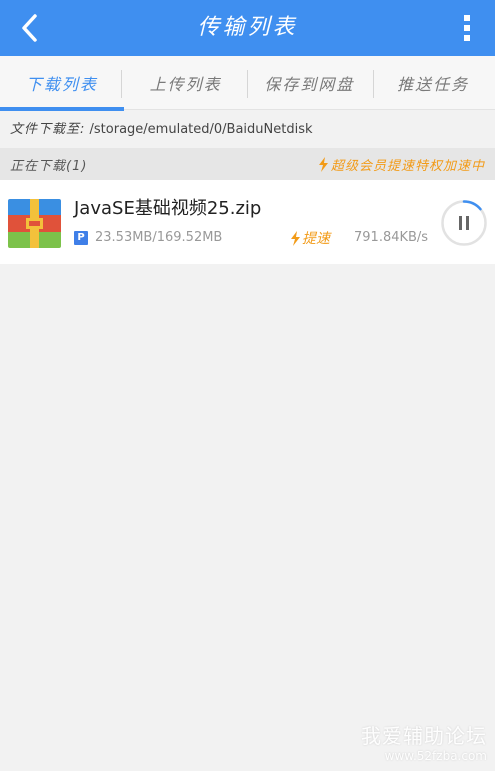  I want to click on watermark-url: www.52fzba.com, so click(435, 756).